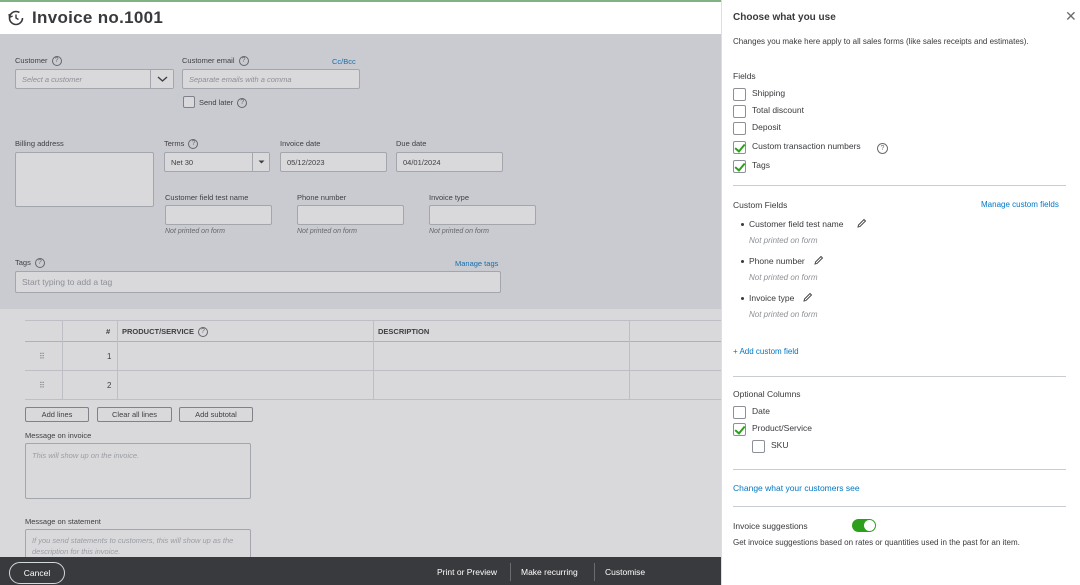  What do you see at coordinates (806, 146) in the screenshot?
I see `custom-transaction-numbers-label: Custom transaction numbers` at bounding box center [806, 146].